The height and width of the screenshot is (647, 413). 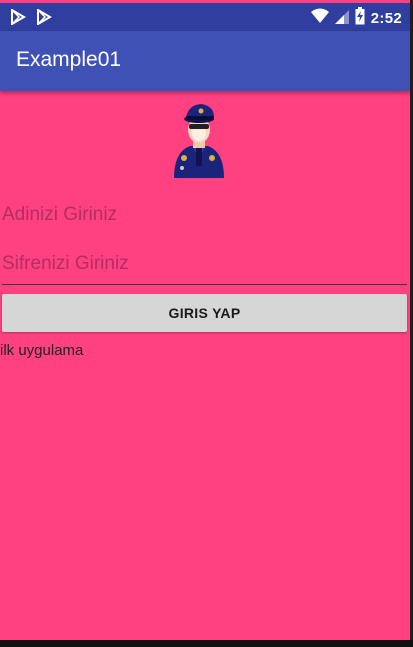 What do you see at coordinates (206, 643) in the screenshot?
I see `bottom-edge` at bounding box center [206, 643].